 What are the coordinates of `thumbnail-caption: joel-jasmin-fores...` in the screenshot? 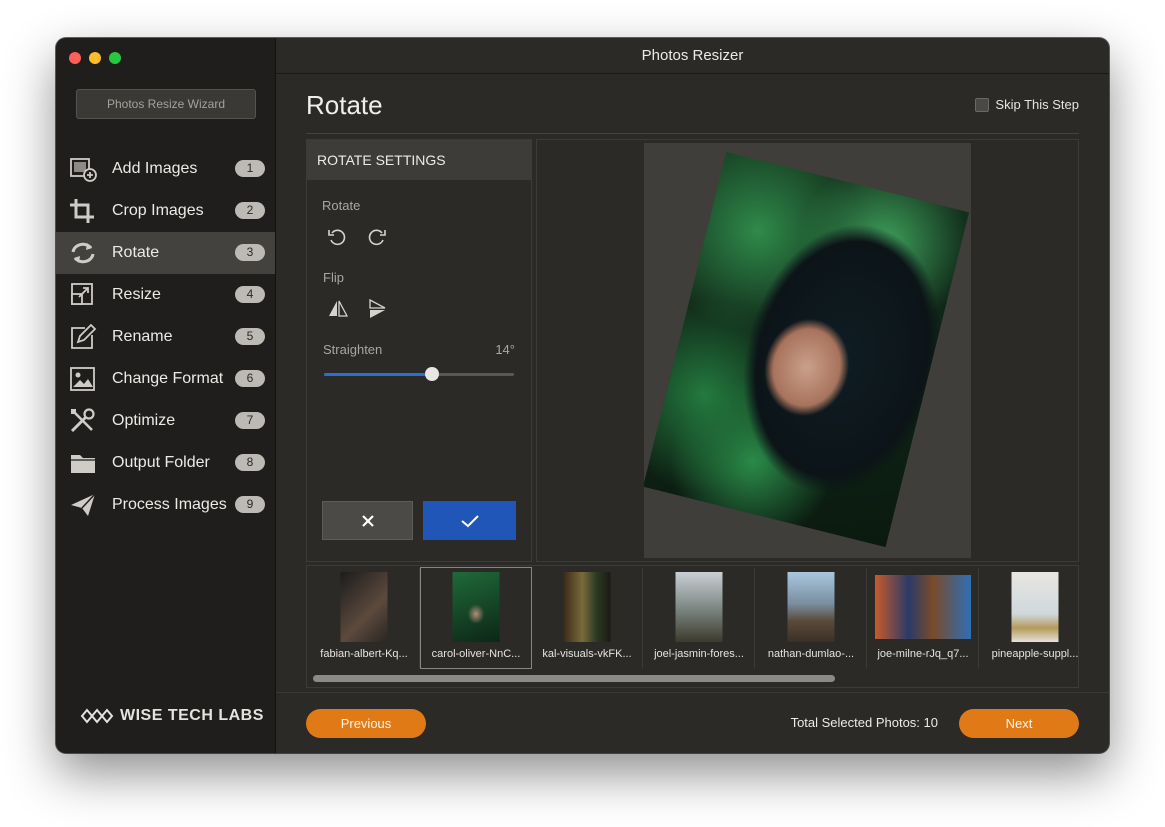 It's located at (699, 654).